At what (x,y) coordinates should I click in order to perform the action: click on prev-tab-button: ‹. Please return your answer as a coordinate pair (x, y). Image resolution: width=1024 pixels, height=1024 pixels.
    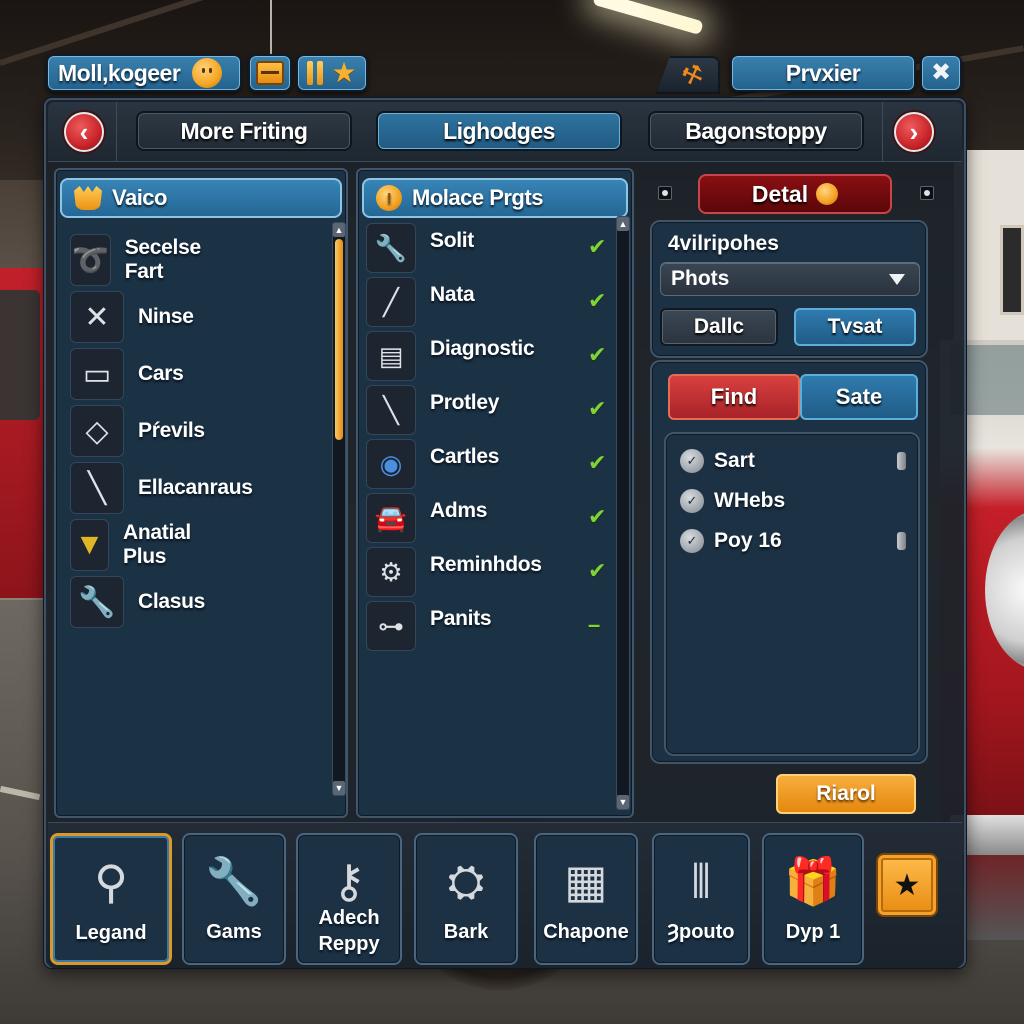
    Looking at the image, I should click on (84, 132).